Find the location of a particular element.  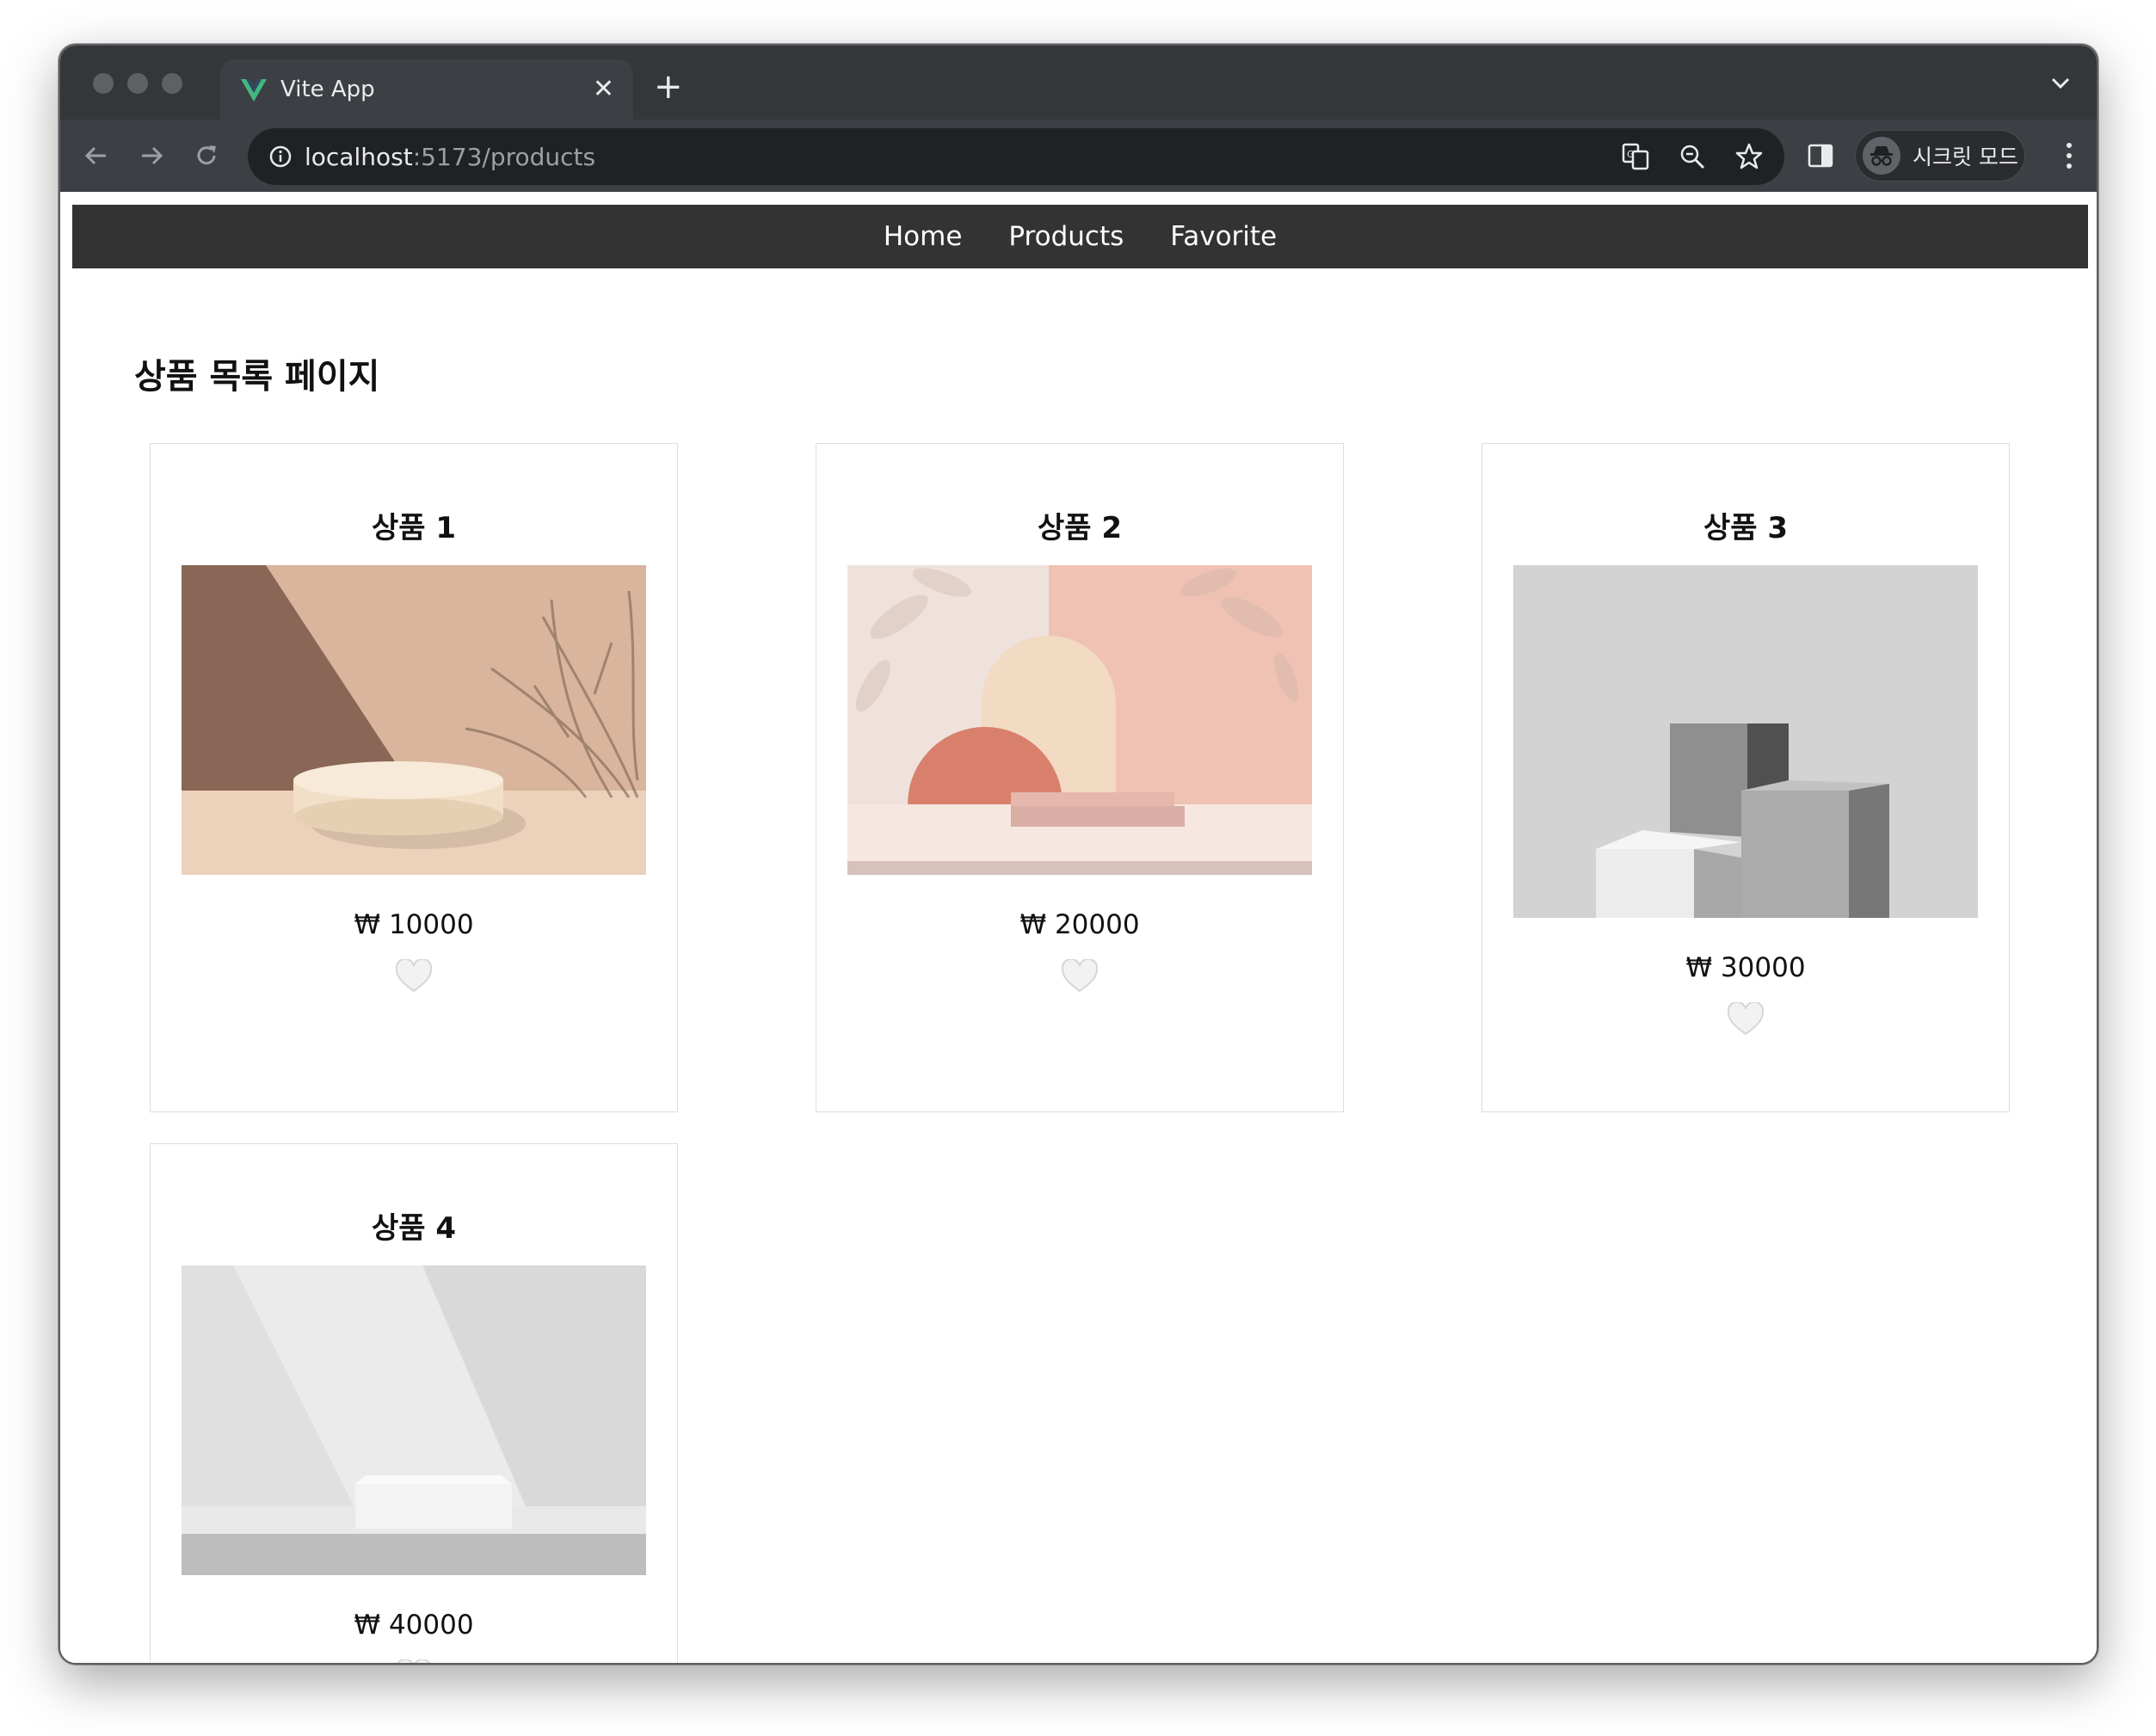

forward-button is located at coordinates (151, 156).